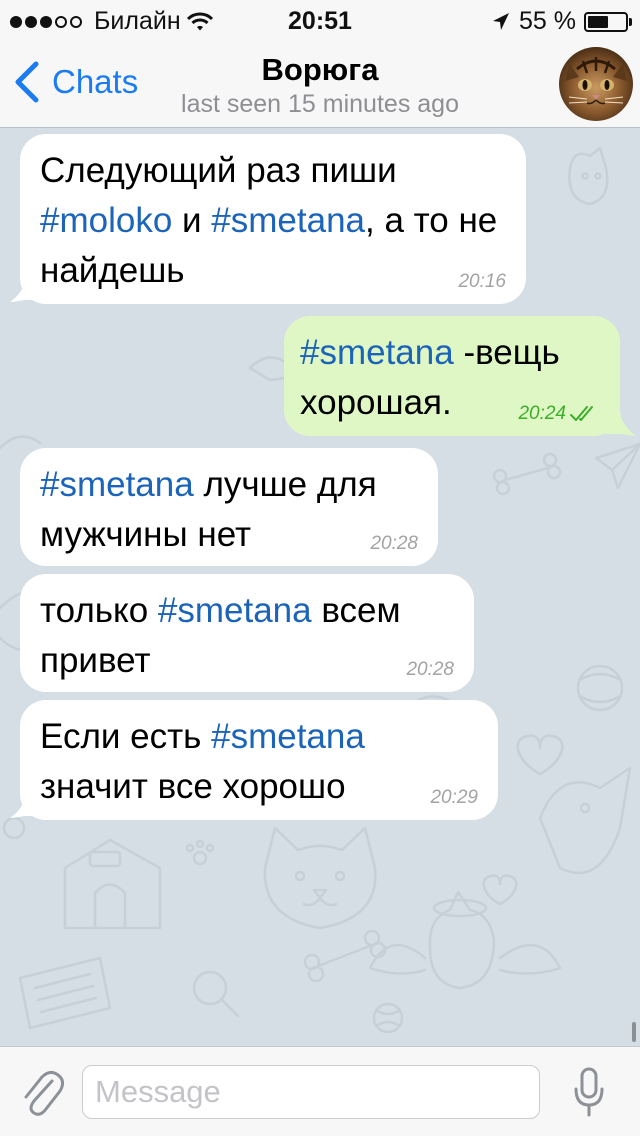  I want to click on microphone-icon, so click(589, 1092).